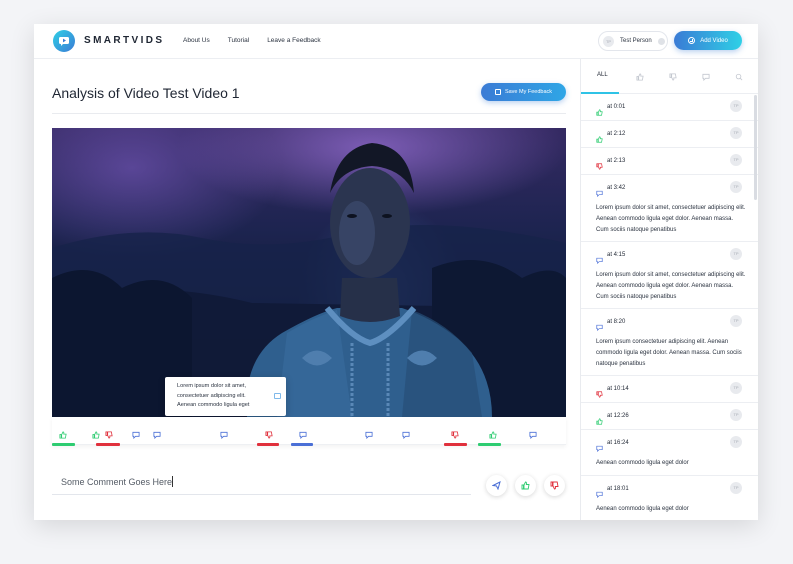  I want to click on feedback-tabs: ALL, so click(669, 76).